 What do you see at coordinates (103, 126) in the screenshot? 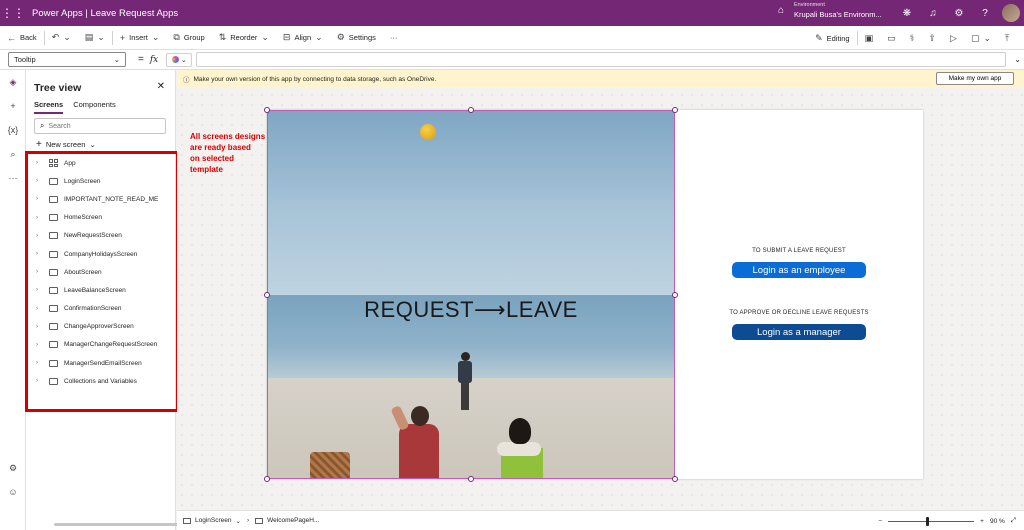
I see `tree-search-input` at bounding box center [103, 126].